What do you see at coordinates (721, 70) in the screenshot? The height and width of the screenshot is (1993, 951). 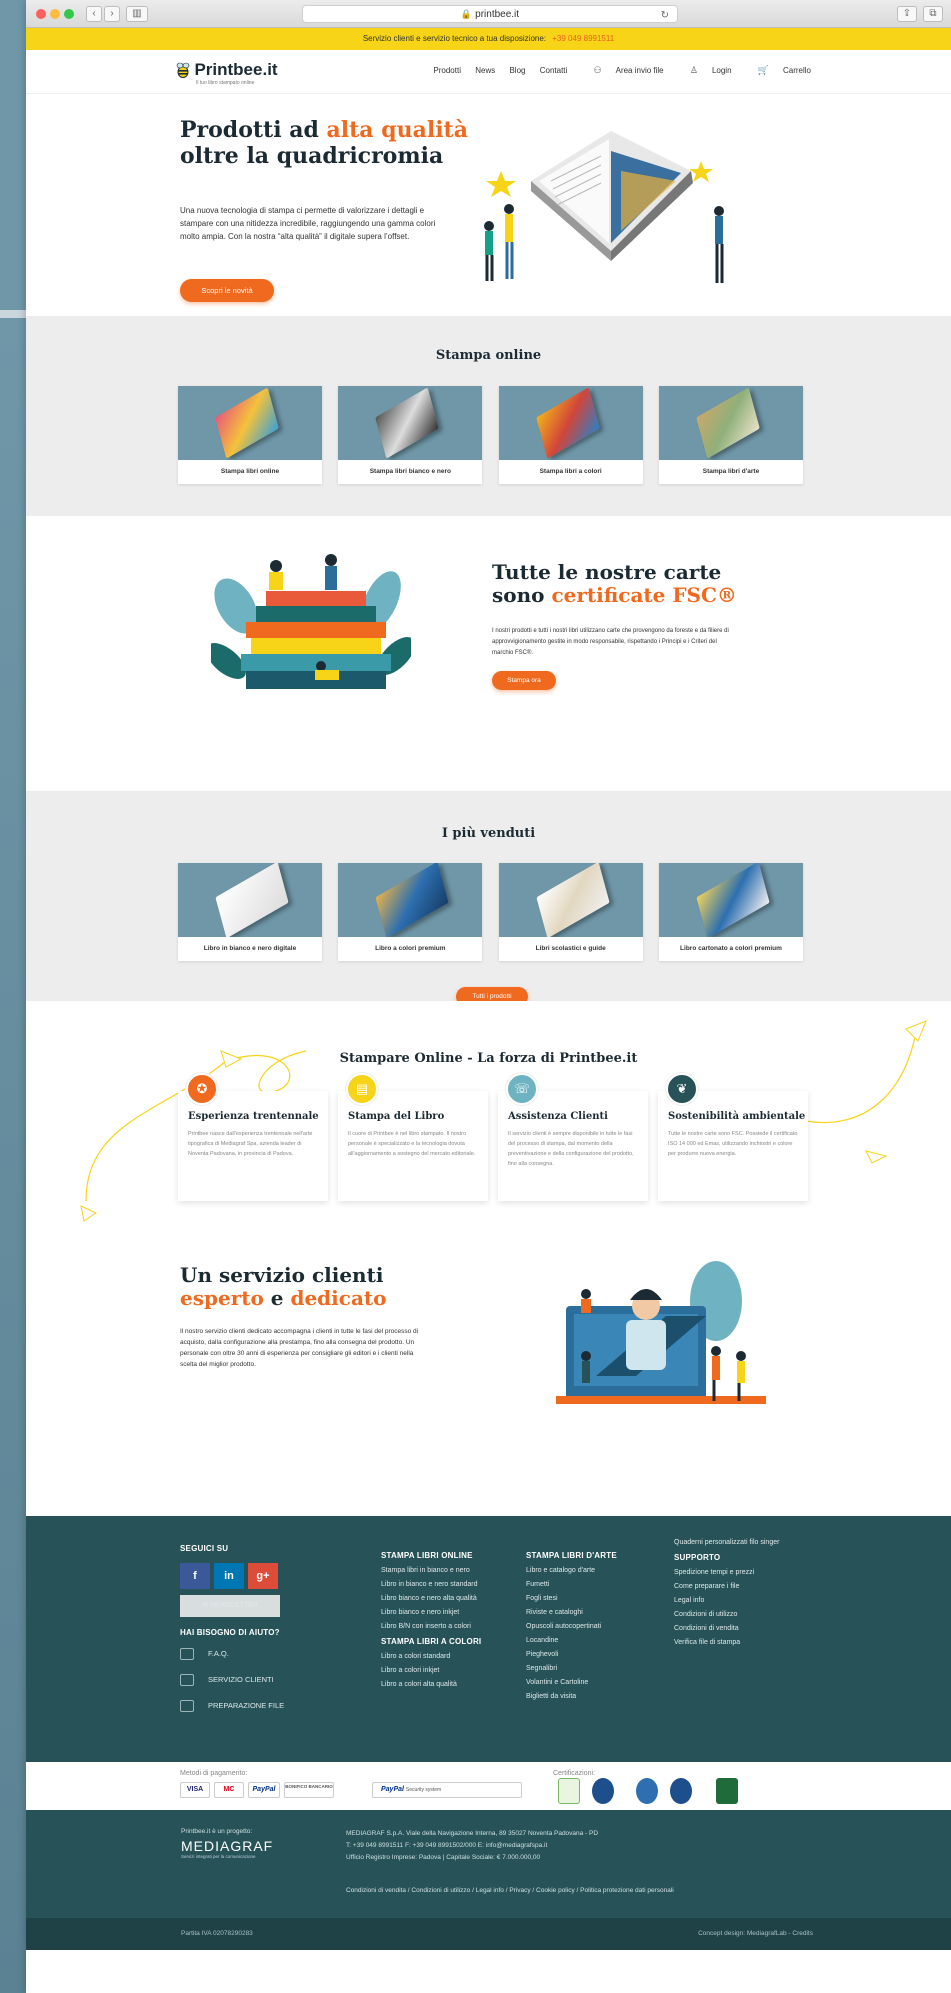 I see `nav-label: Login` at bounding box center [721, 70].